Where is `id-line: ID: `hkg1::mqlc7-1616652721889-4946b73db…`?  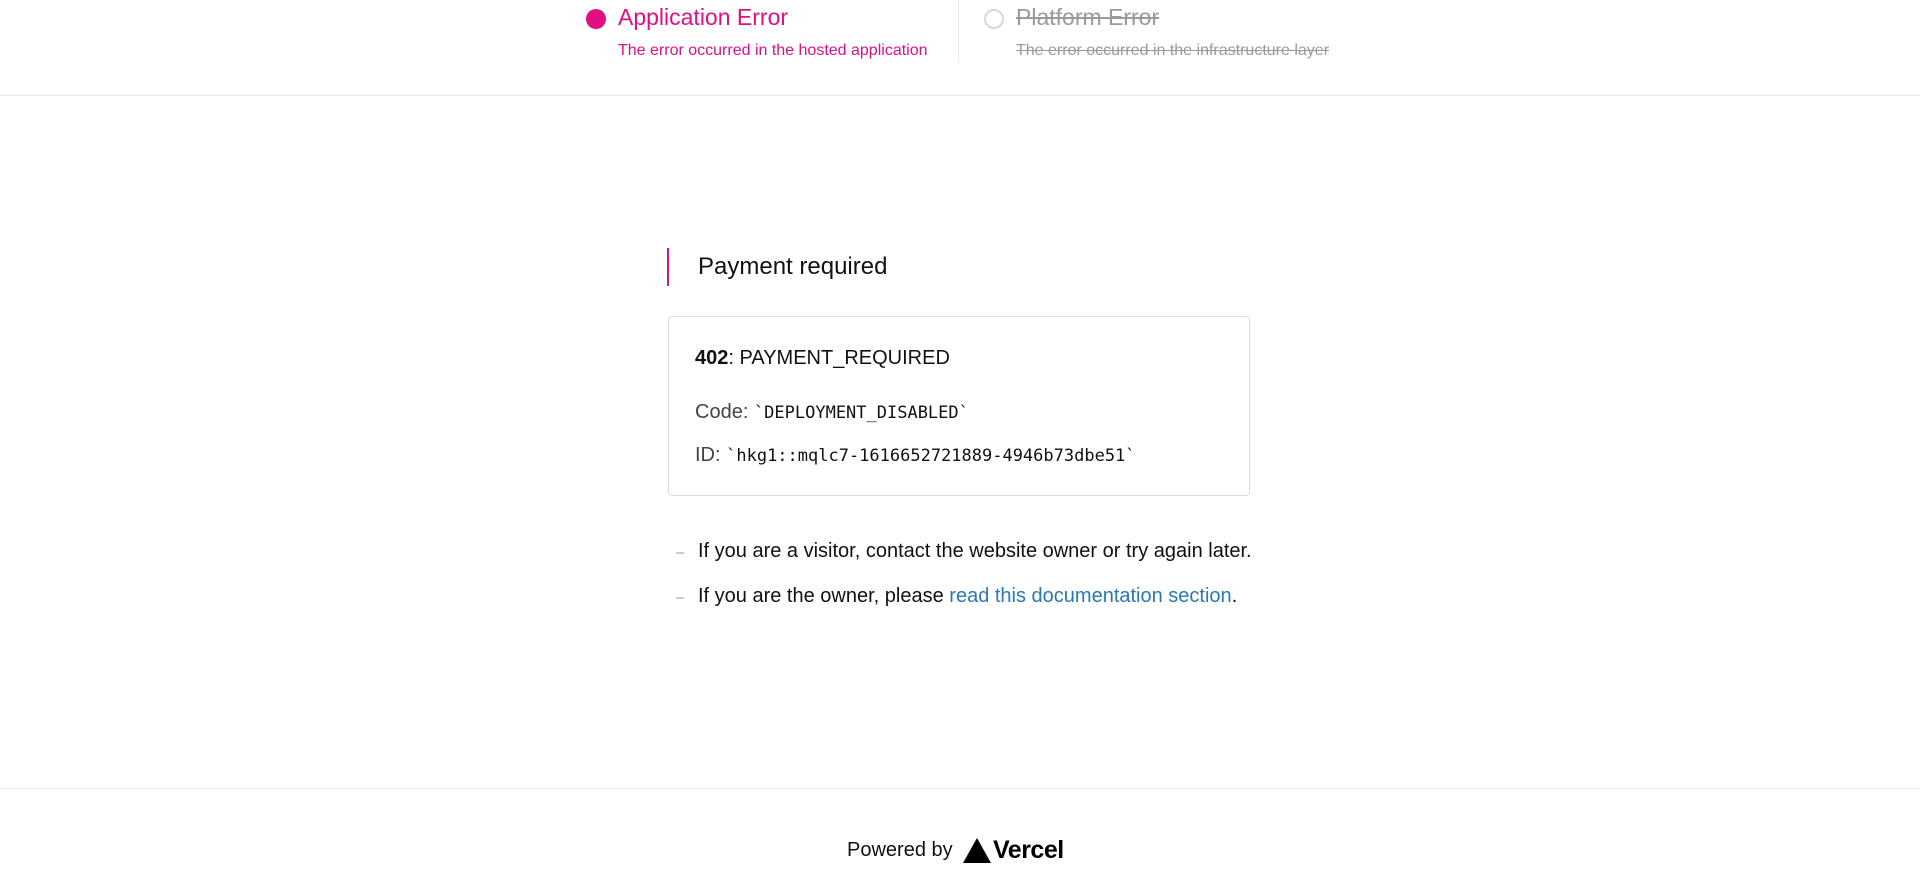
id-line: ID: `hkg1::mqlc7-1616652721889-4946b73db… is located at coordinates (915, 455).